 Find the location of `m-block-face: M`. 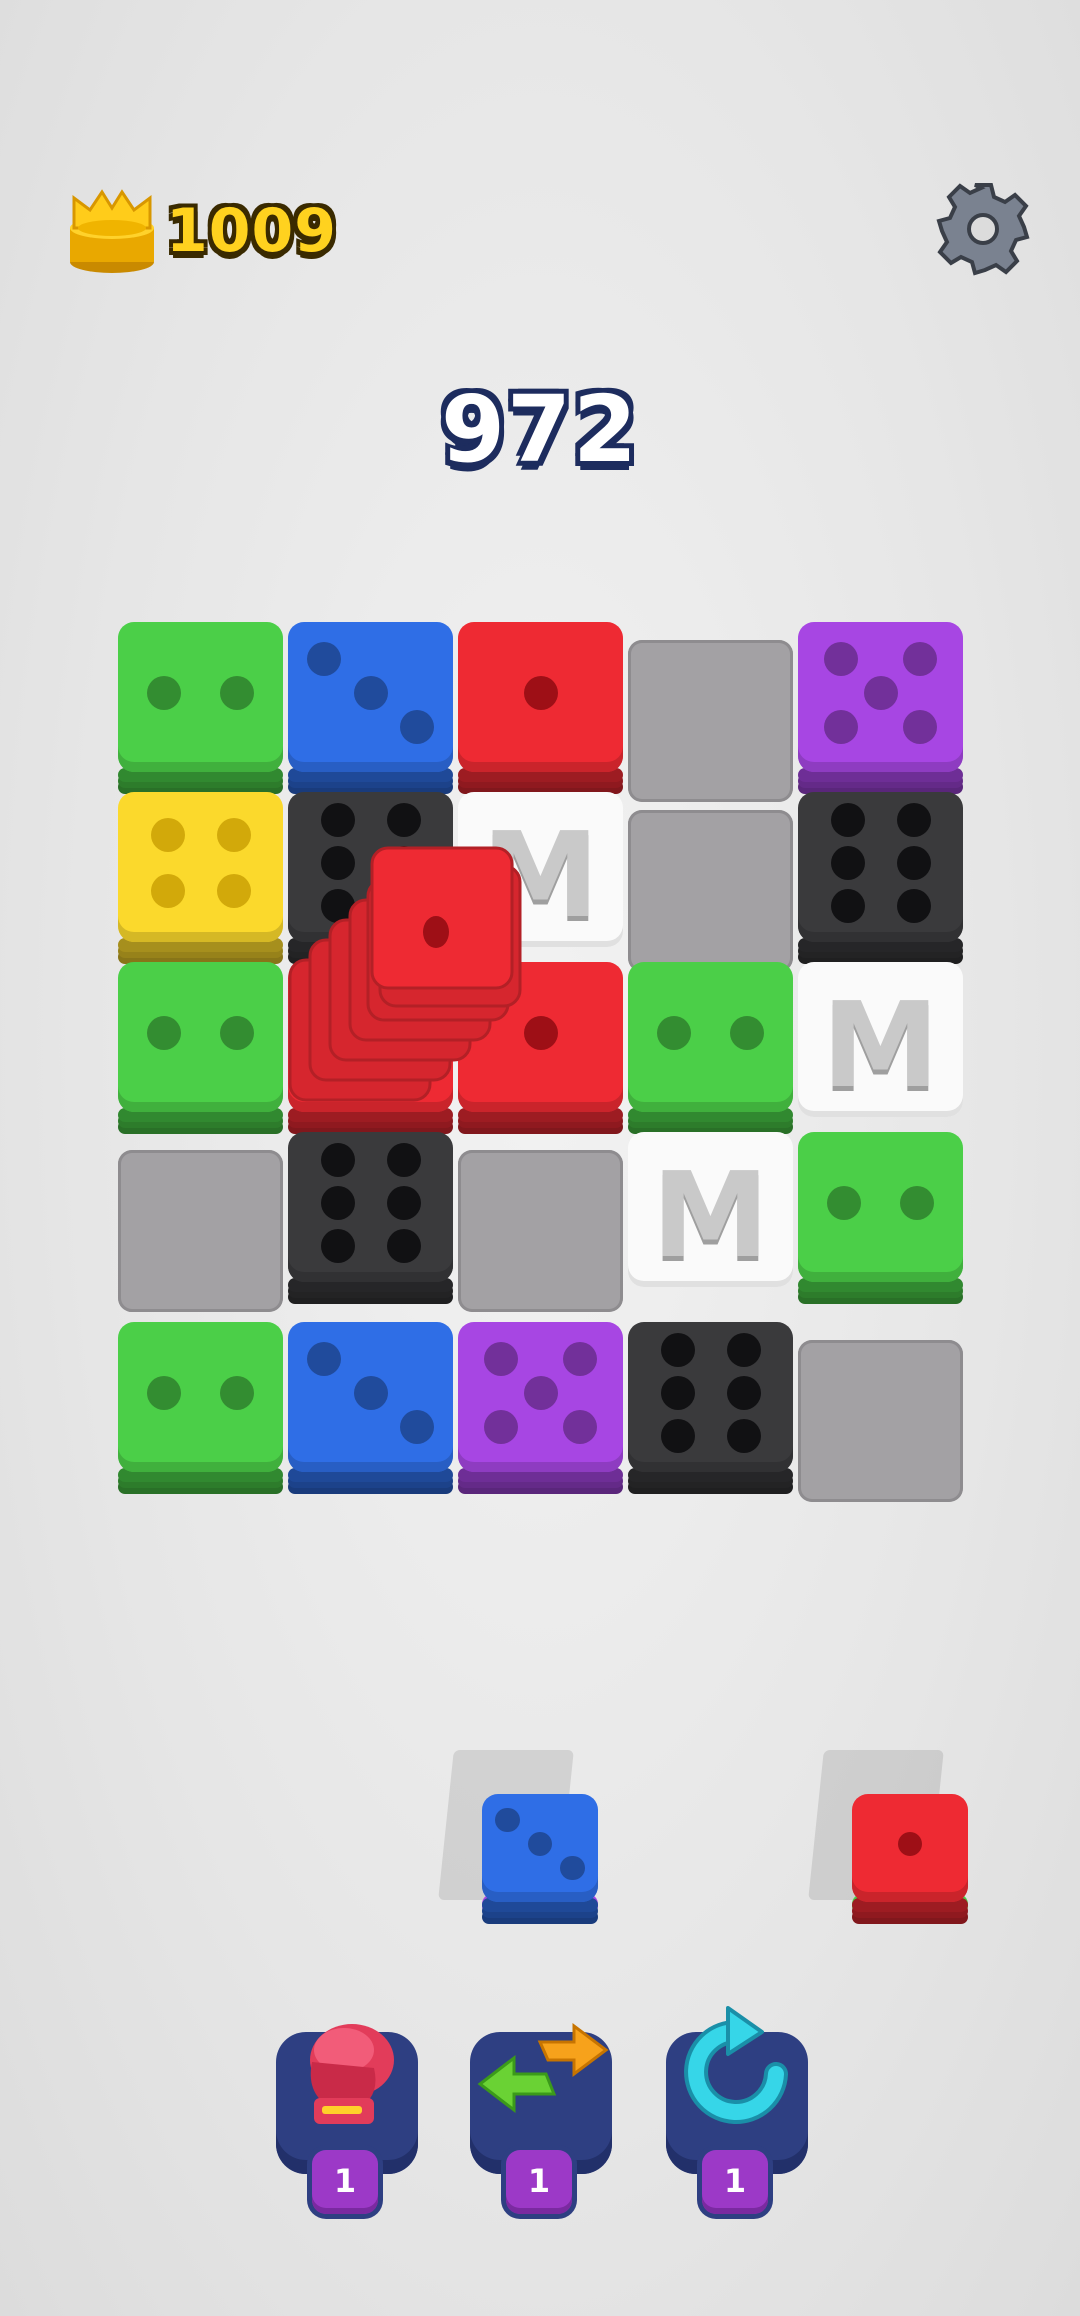

m-block-face: M is located at coordinates (880, 1039).